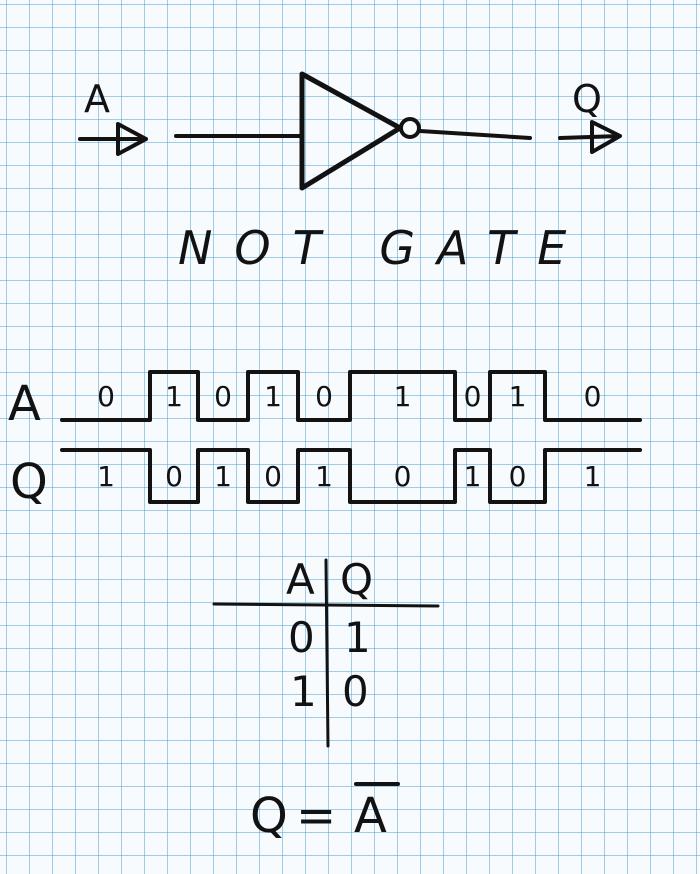 The height and width of the screenshot is (874, 700). I want to click on waveform-q-trace, so click(351, 476).